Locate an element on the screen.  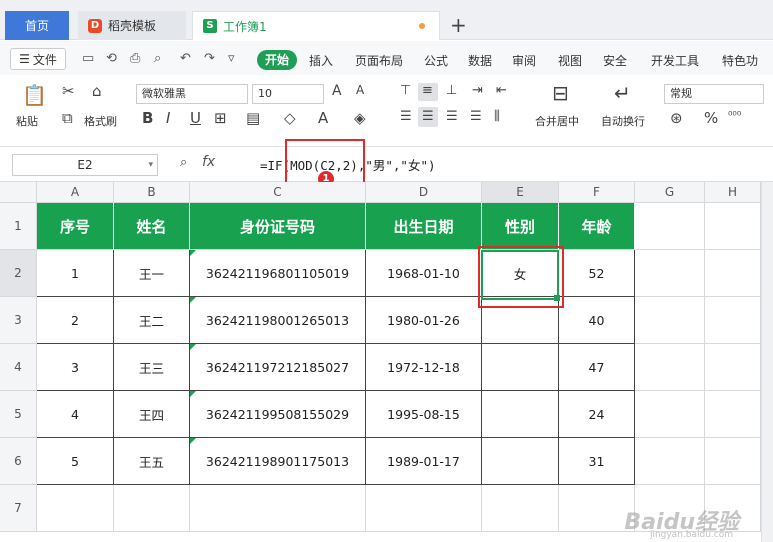
table-cell: 362421198901175013 is located at coordinates (278, 461).